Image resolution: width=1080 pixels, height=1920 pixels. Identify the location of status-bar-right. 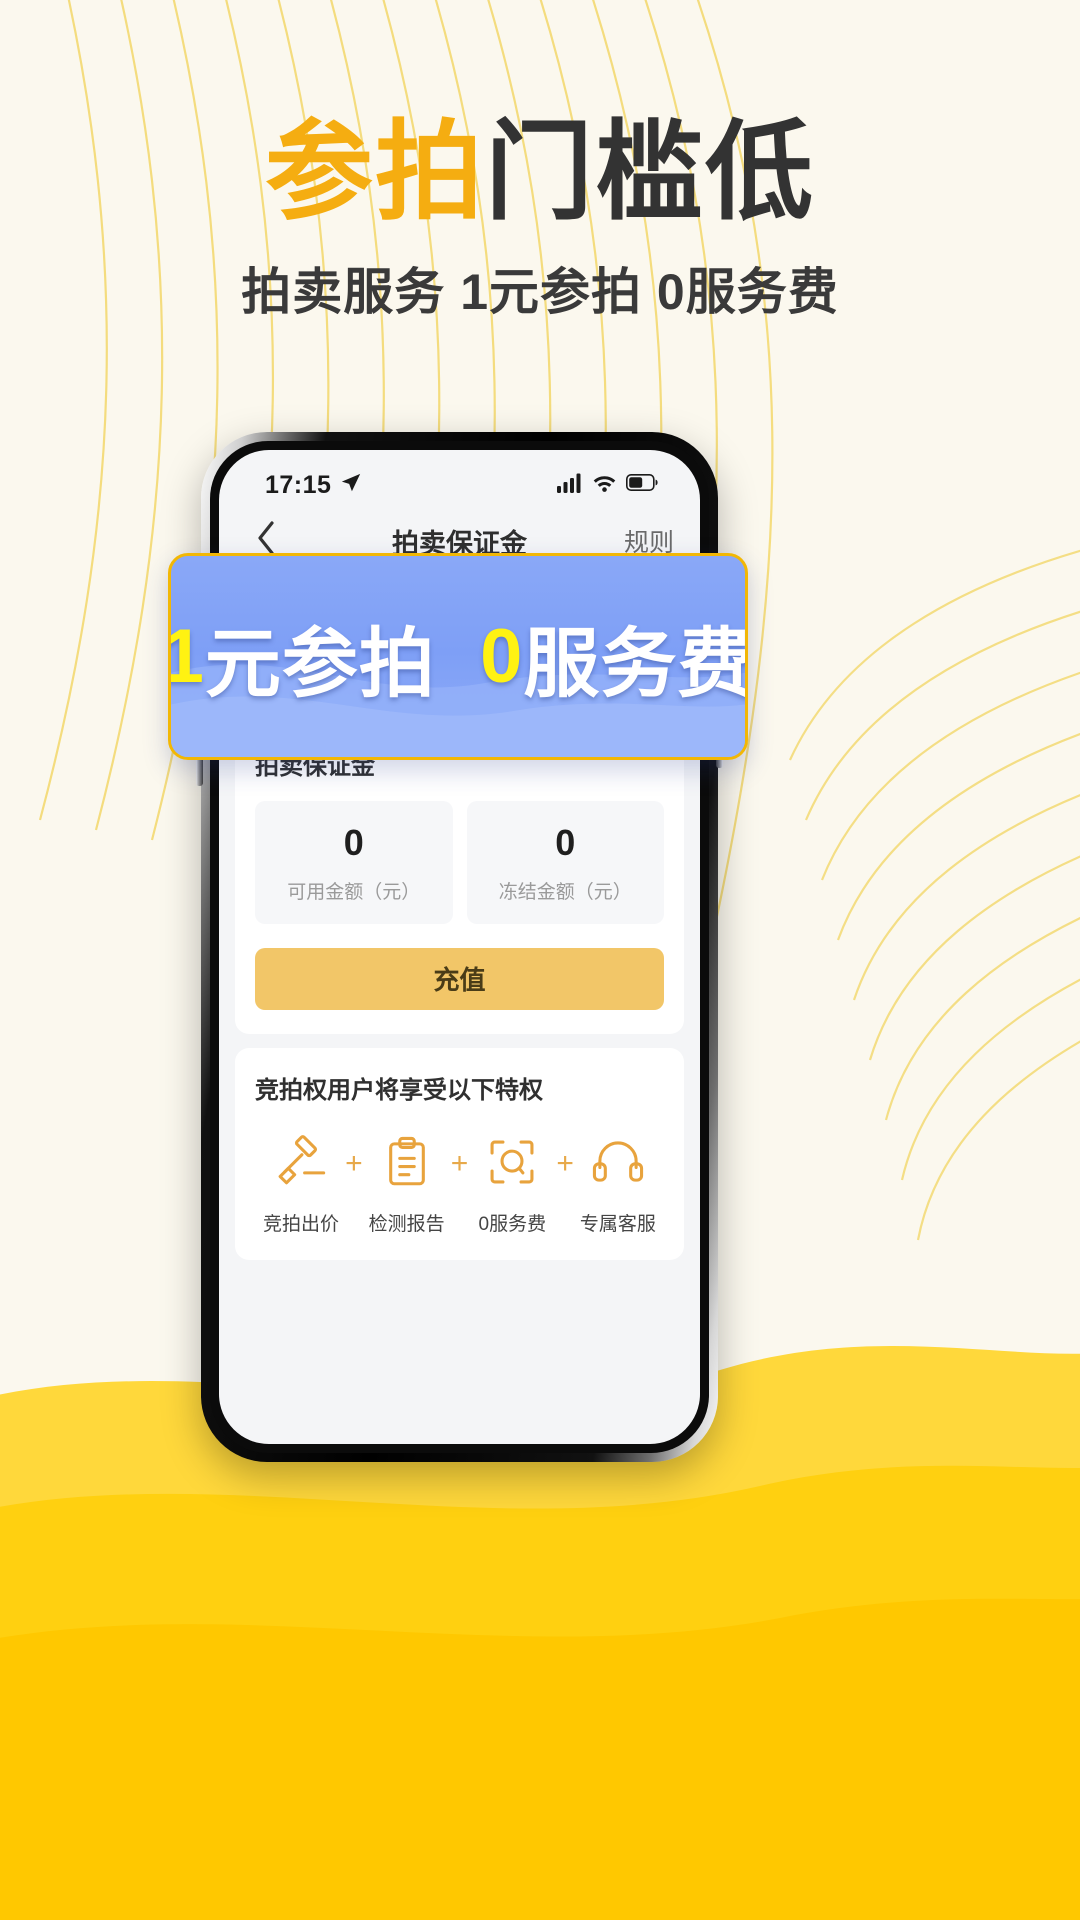
(607, 485).